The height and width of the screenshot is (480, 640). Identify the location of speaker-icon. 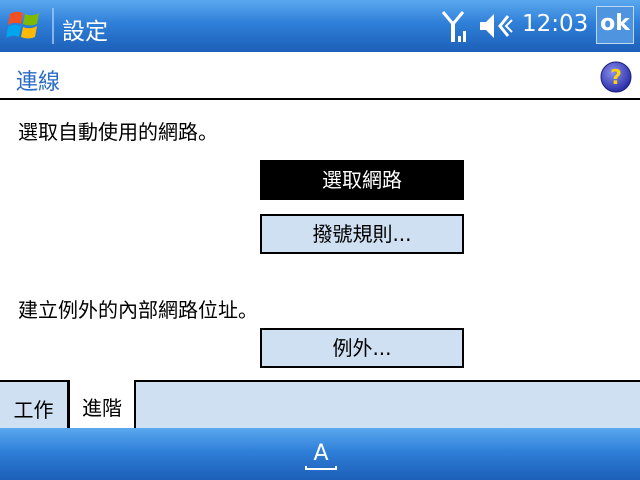
(496, 26).